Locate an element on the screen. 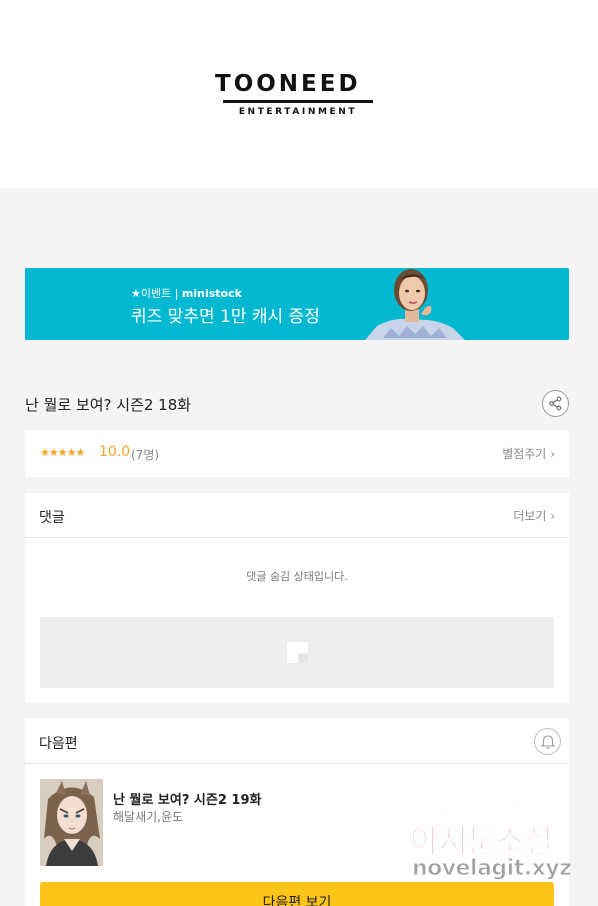  site-watermark: 국내최초 무료 웹소설 아지툰소설 novelagit.xyz is located at coordinates (494, 845).